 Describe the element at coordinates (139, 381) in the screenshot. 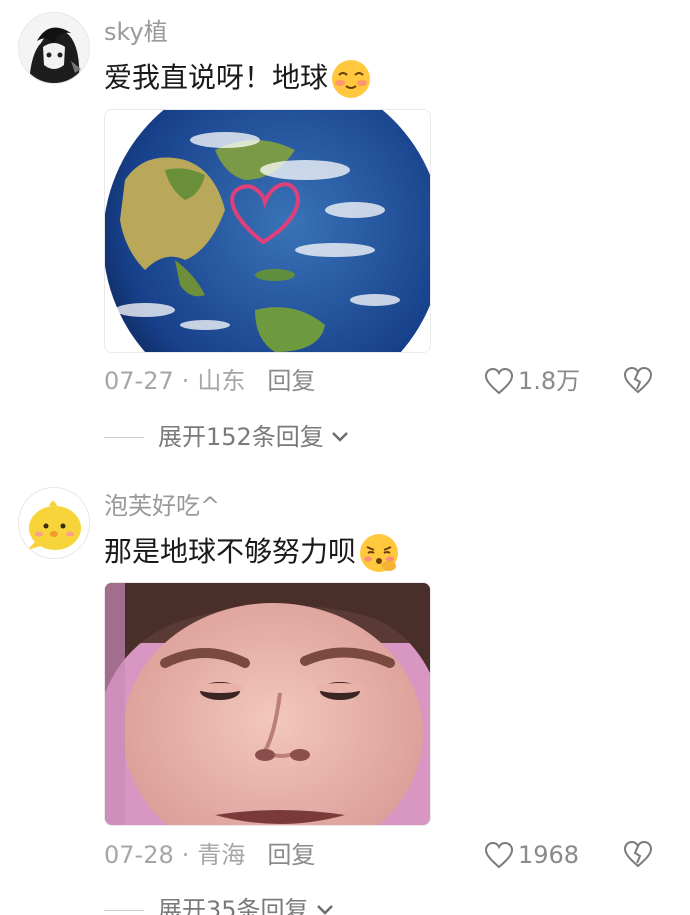

I see `comment-date: 07-27` at that location.